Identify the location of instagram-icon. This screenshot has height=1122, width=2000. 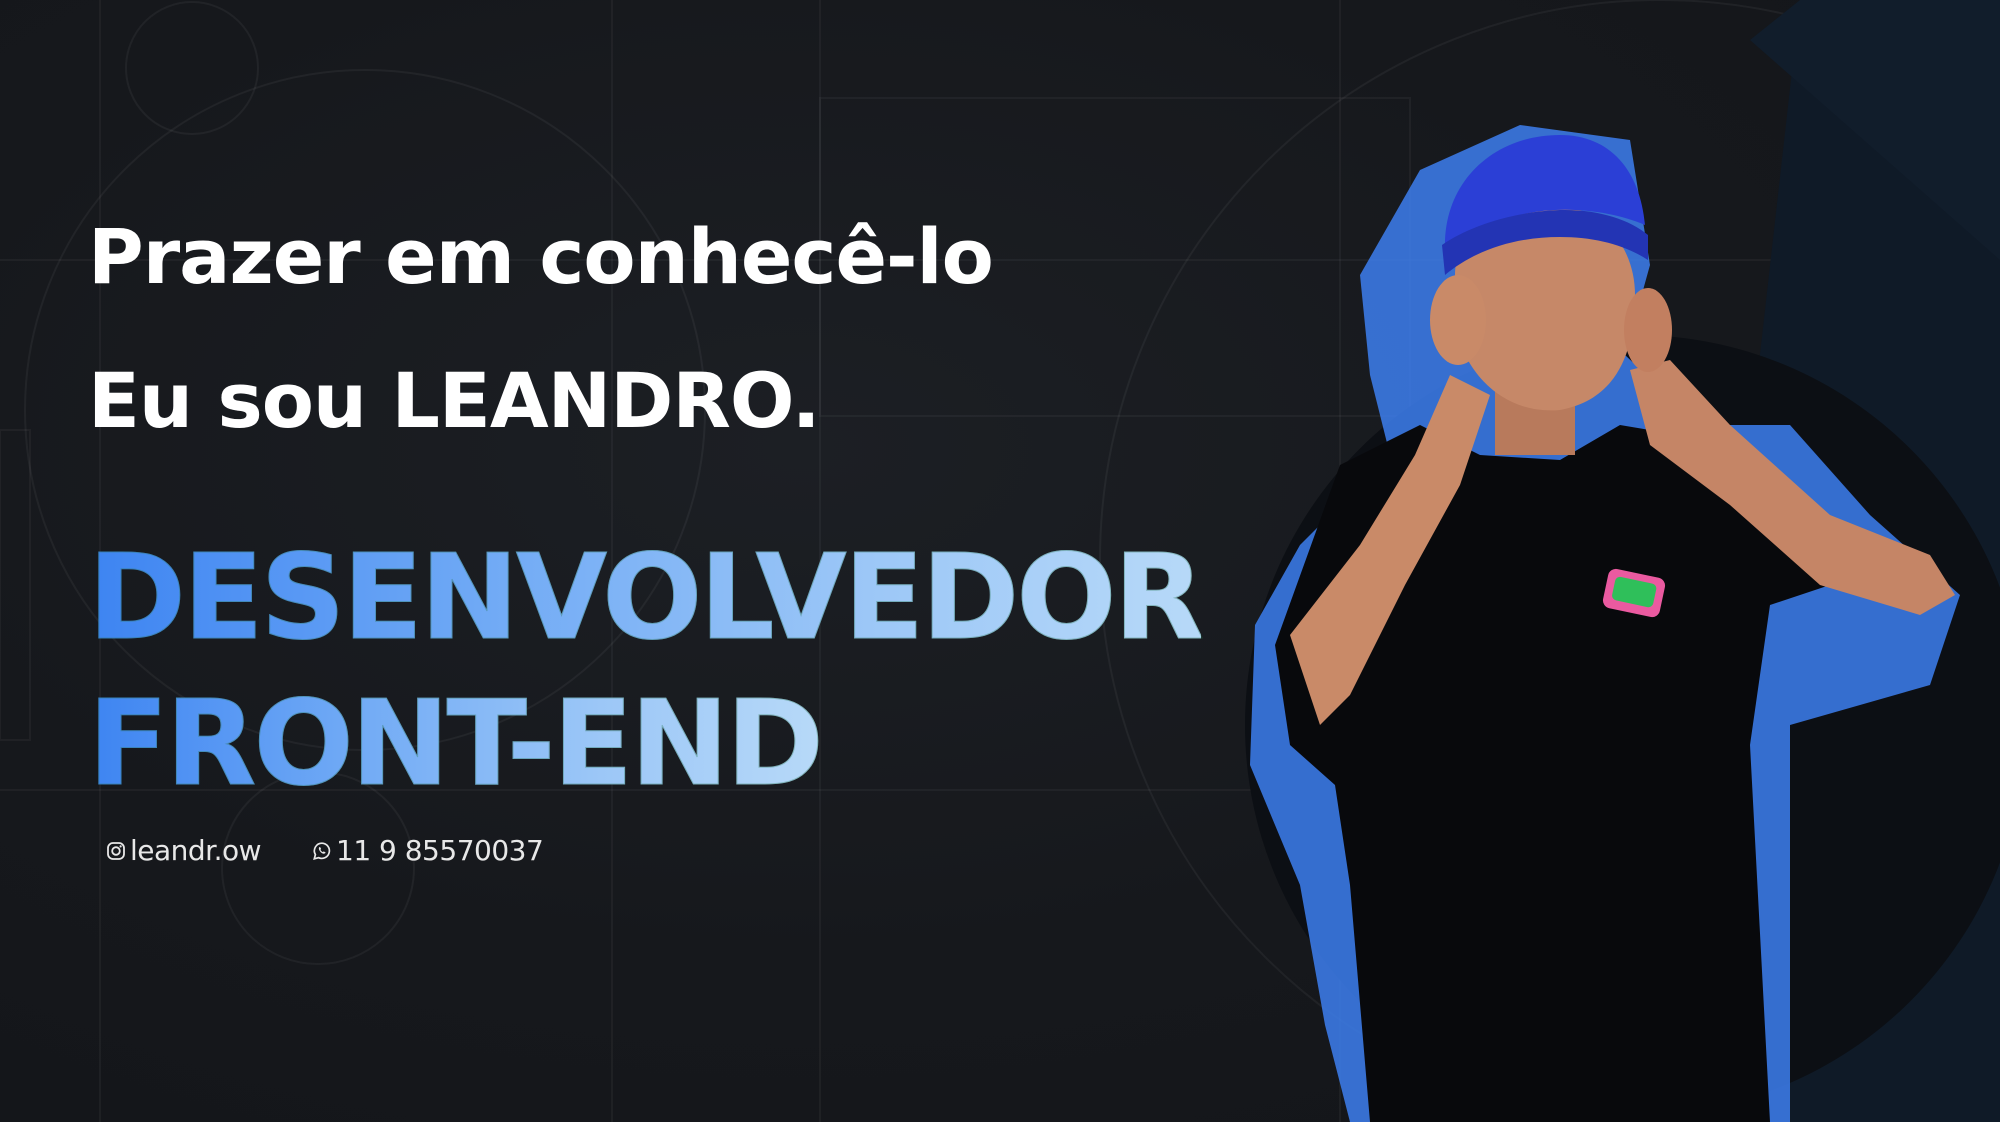
(116, 850).